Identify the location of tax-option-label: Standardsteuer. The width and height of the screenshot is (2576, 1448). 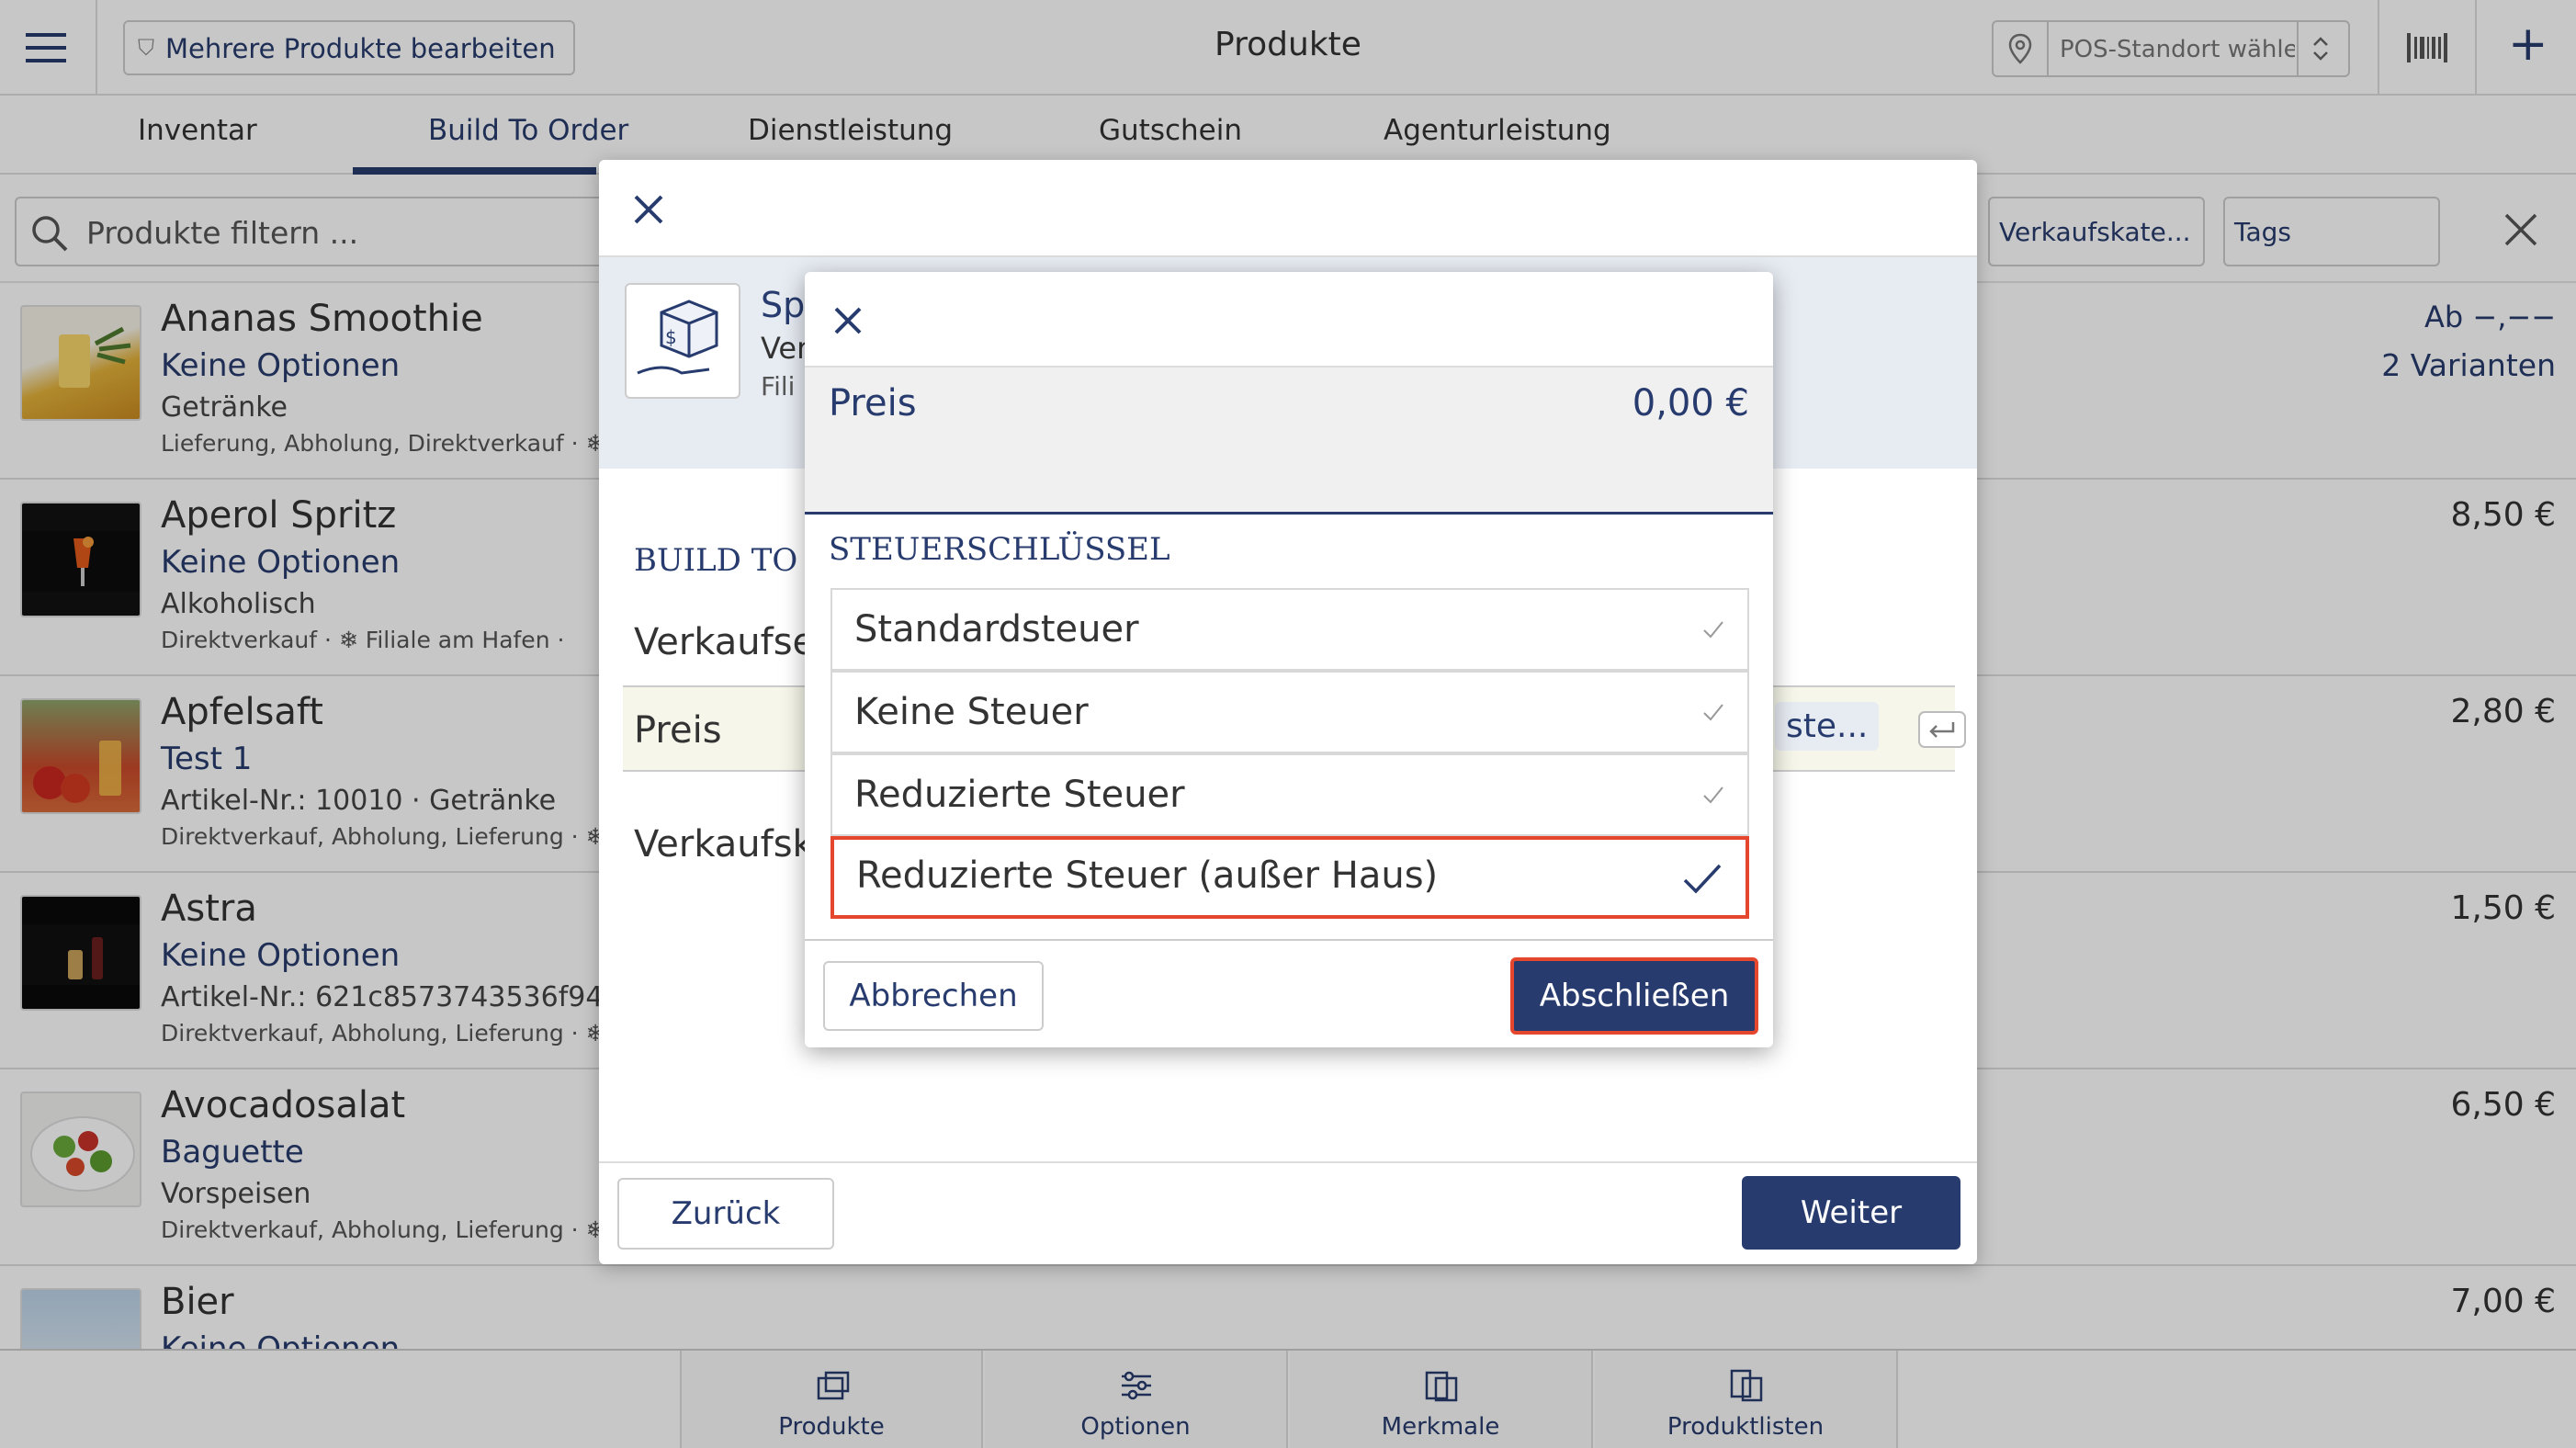
(996, 629).